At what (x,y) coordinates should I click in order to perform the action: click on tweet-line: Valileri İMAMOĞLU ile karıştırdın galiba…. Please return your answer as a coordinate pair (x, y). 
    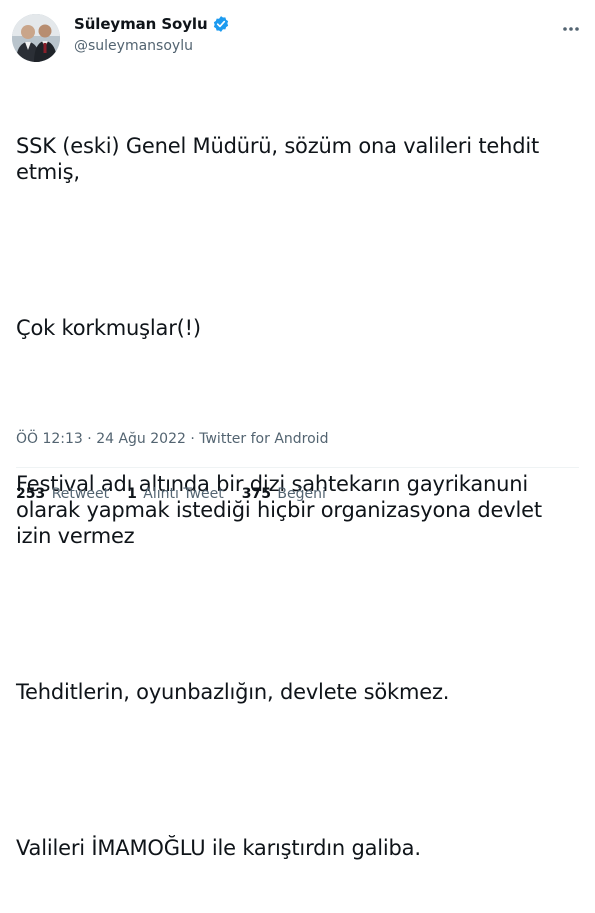
    Looking at the image, I should click on (218, 848).